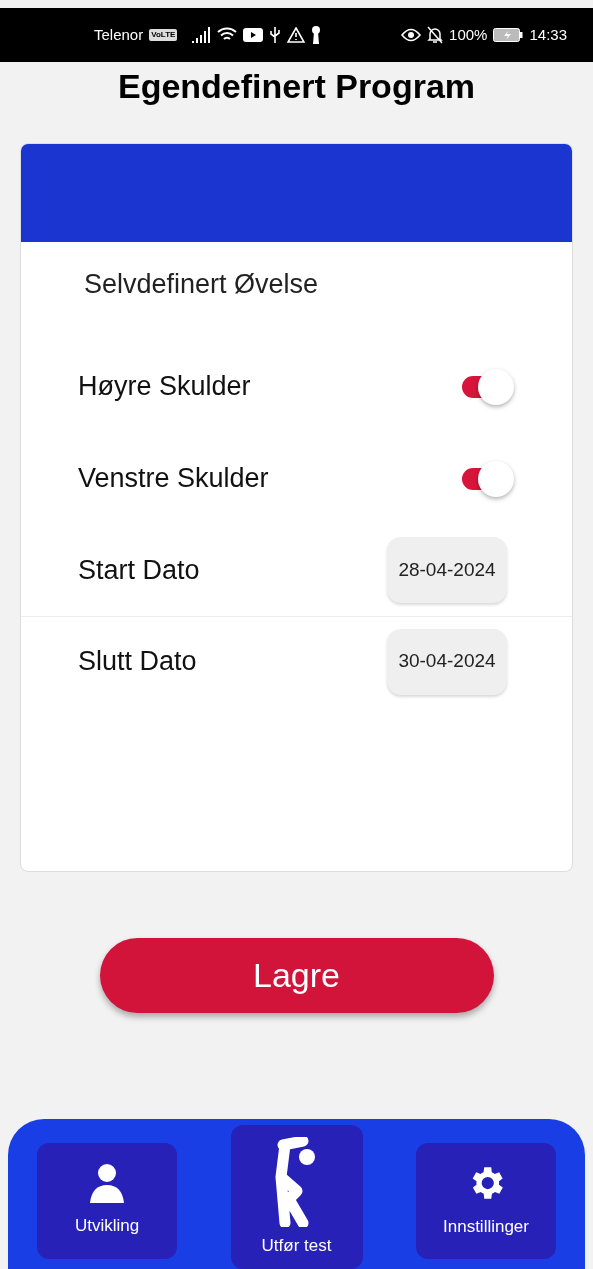  Describe the element at coordinates (296, 1197) in the screenshot. I see `nav-tab: Utfør test` at that location.